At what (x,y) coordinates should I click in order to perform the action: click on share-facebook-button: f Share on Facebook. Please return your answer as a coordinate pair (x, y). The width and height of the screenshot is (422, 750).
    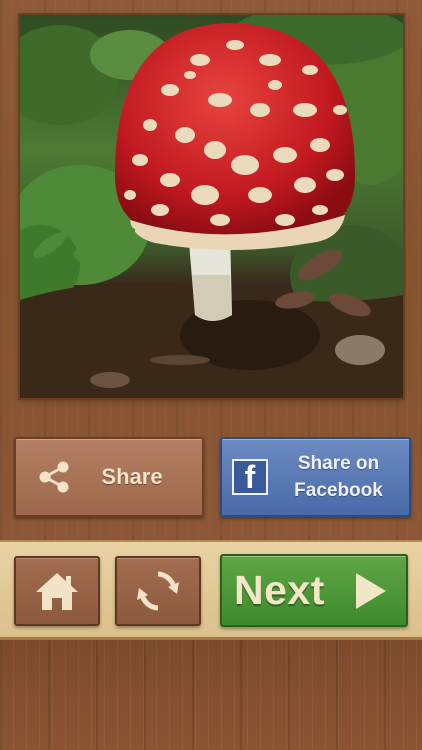
    Looking at the image, I should click on (315, 477).